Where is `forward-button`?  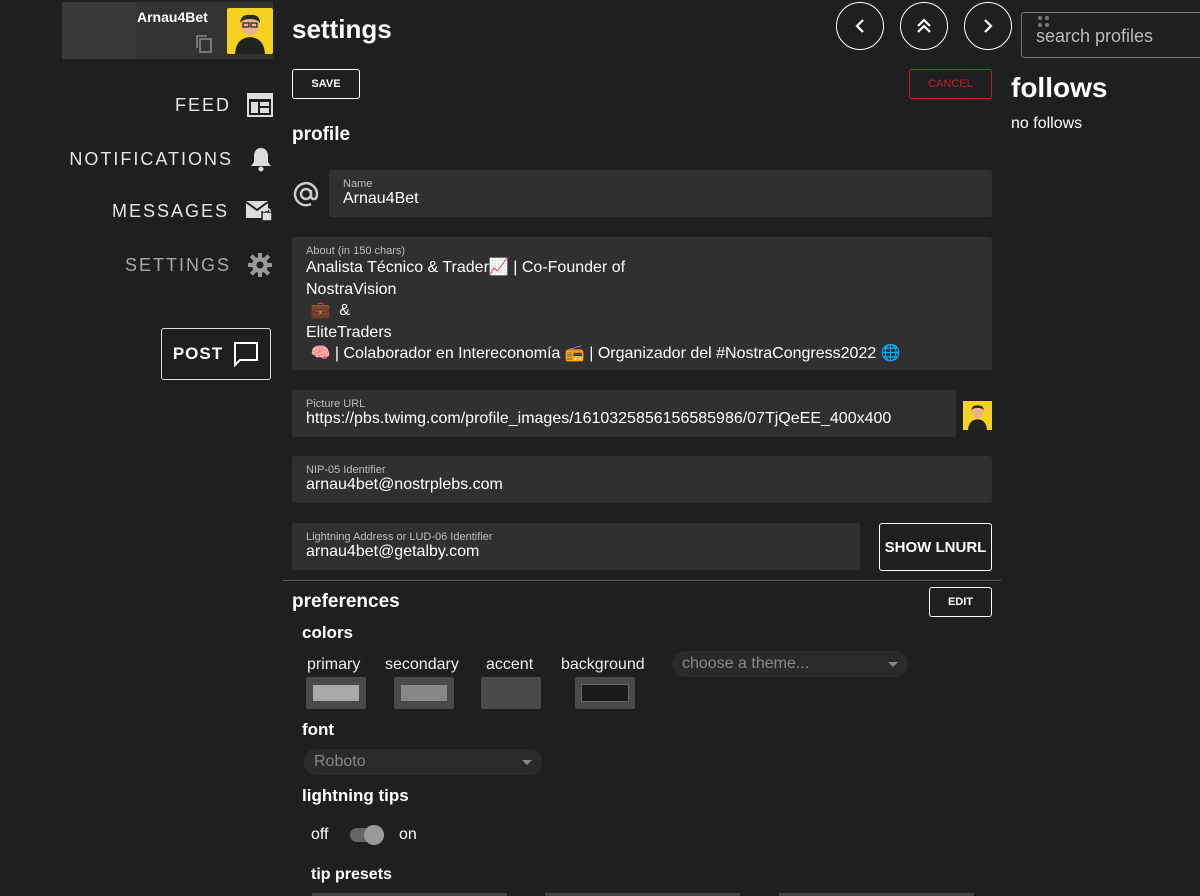
forward-button is located at coordinates (988, 26).